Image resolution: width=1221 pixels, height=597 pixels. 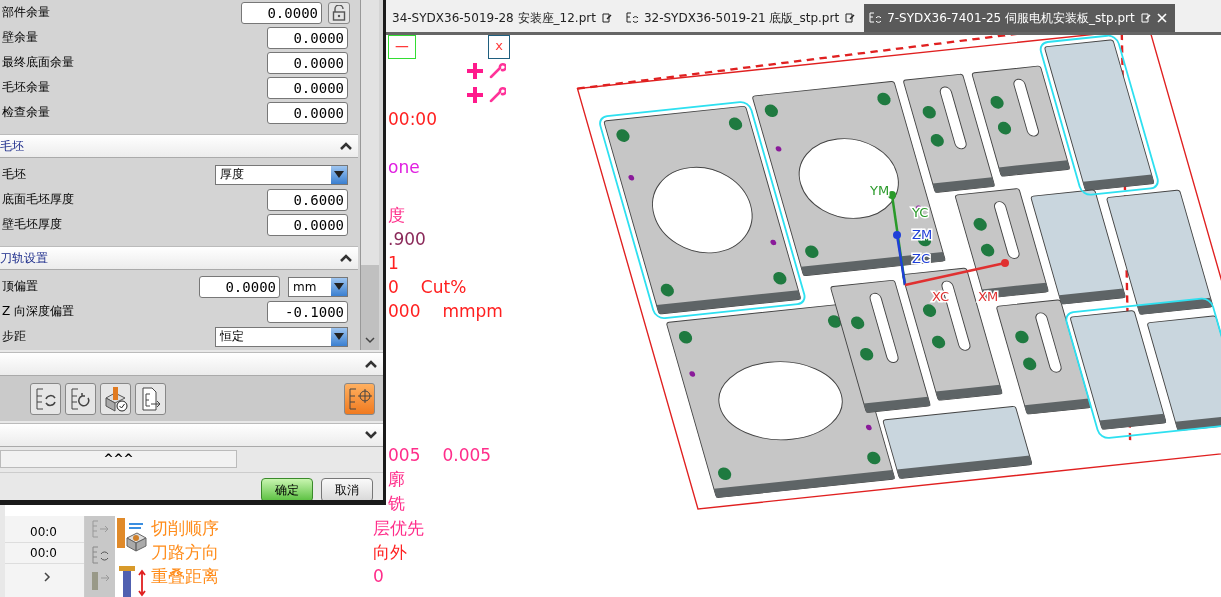 What do you see at coordinates (131, 534) in the screenshot?
I see `cutter-block-icon` at bounding box center [131, 534].